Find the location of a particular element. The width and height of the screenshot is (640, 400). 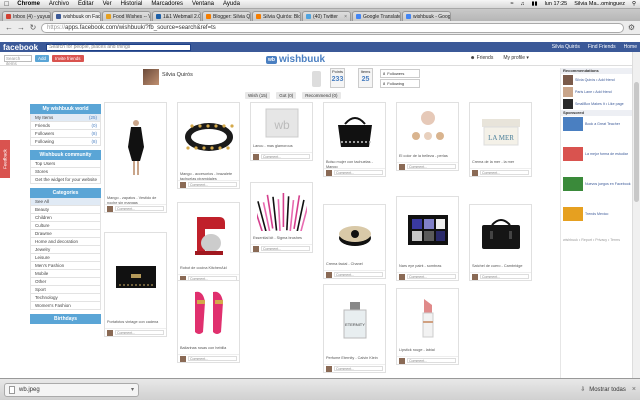

facebook-logo: facebook is located at coordinates (20, 47).